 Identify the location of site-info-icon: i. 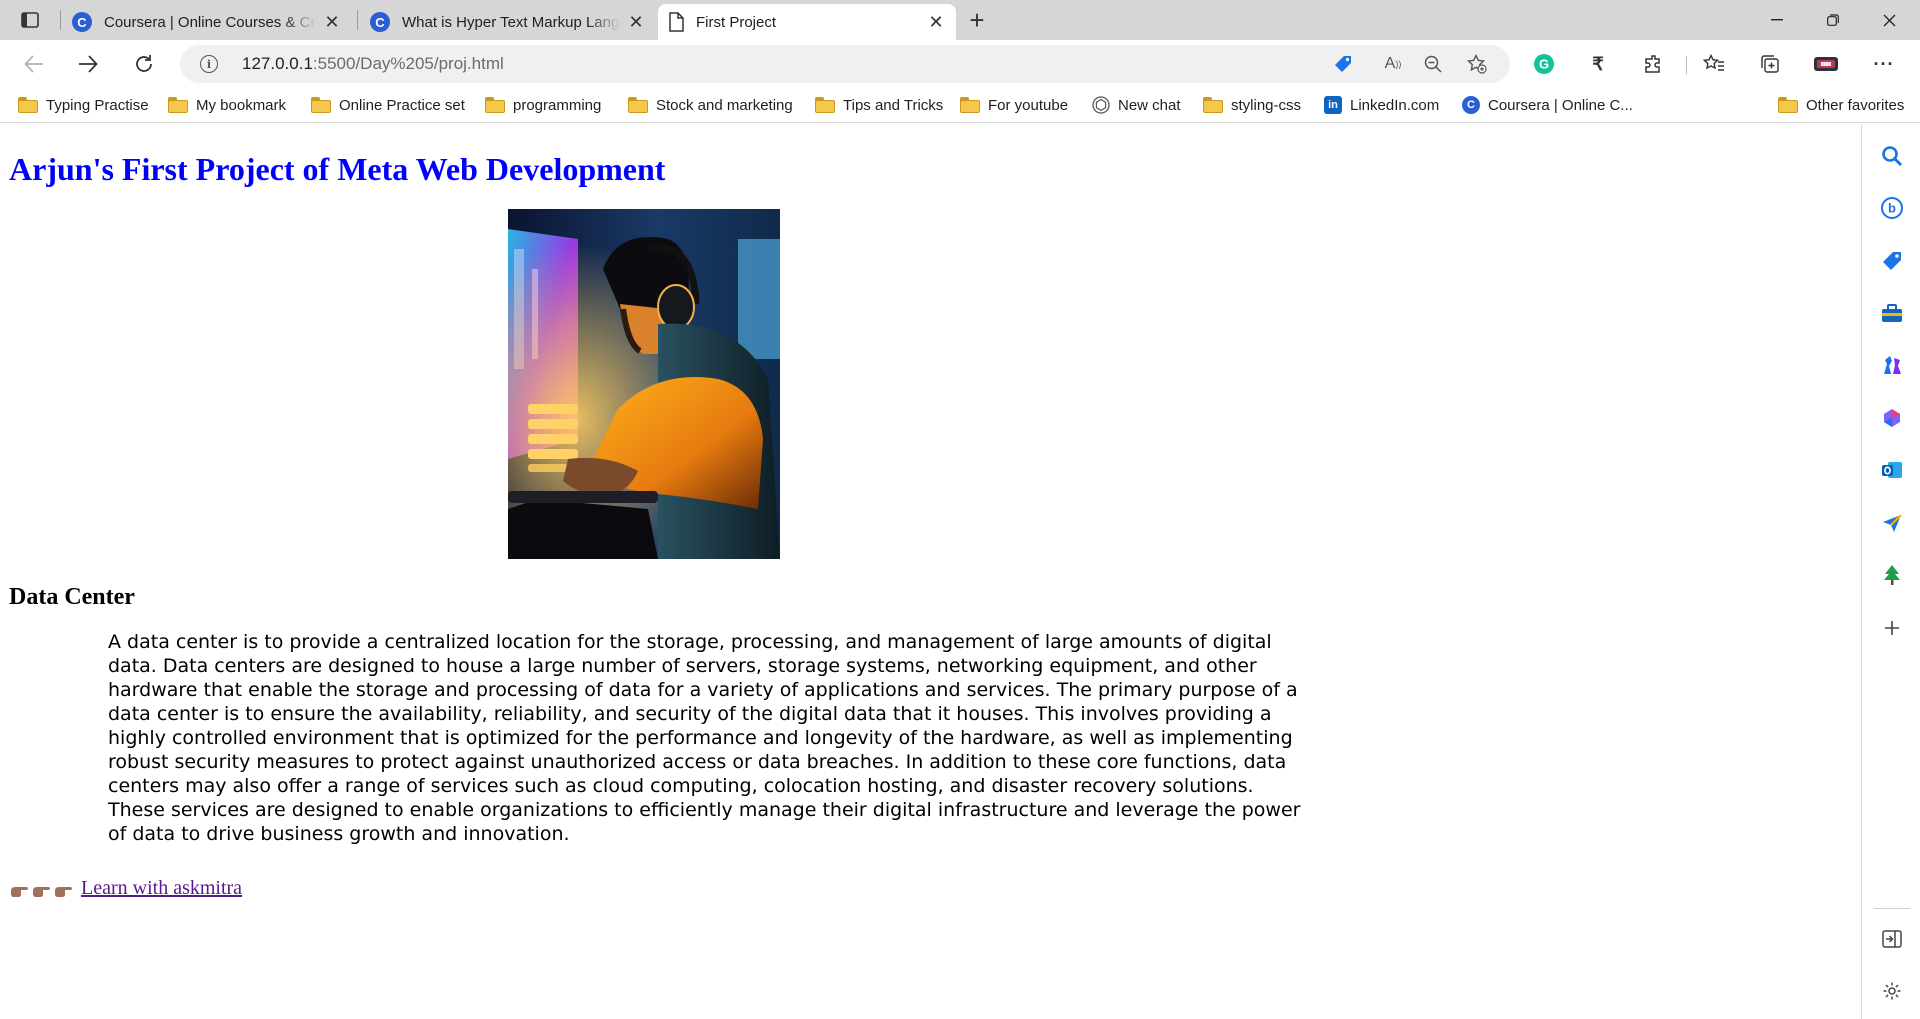
(209, 64).